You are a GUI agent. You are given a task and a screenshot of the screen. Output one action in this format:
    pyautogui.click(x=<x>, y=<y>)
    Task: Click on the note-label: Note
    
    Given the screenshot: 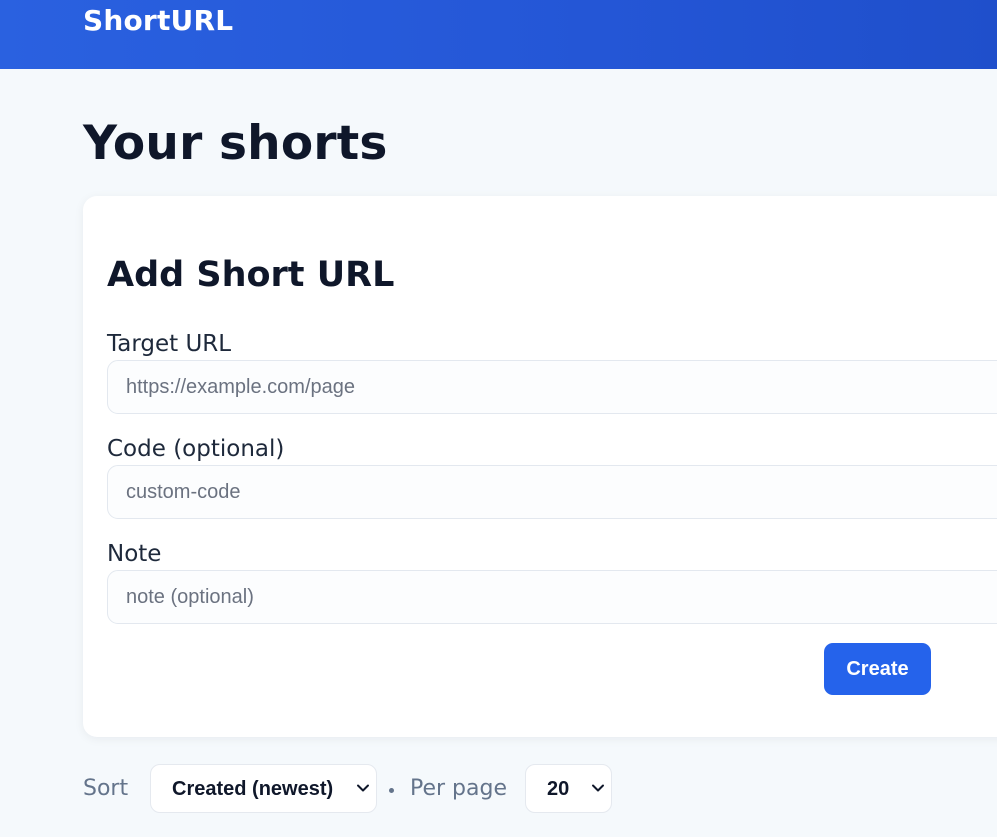 What is the action you would take?
    pyautogui.click(x=134, y=554)
    